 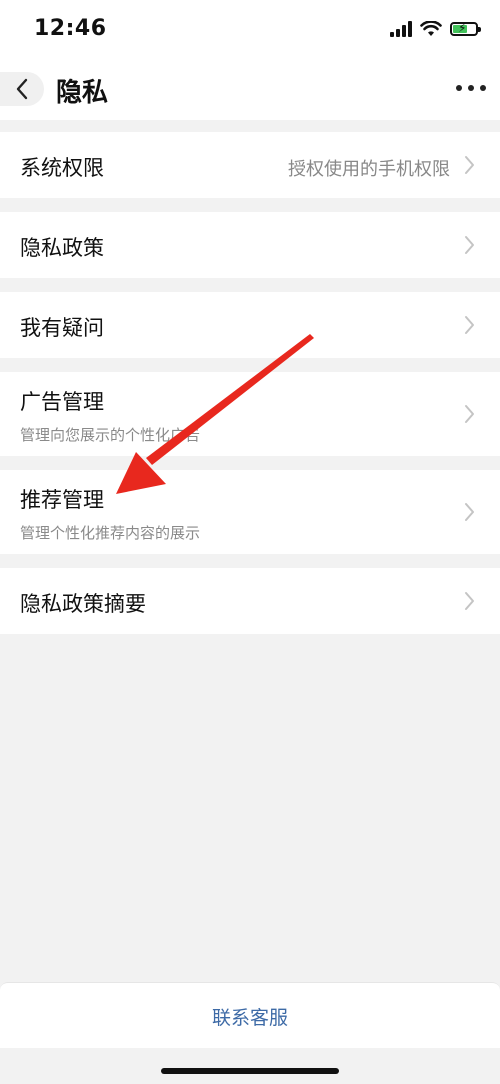 I want to click on signal-icon, so click(x=401, y=29).